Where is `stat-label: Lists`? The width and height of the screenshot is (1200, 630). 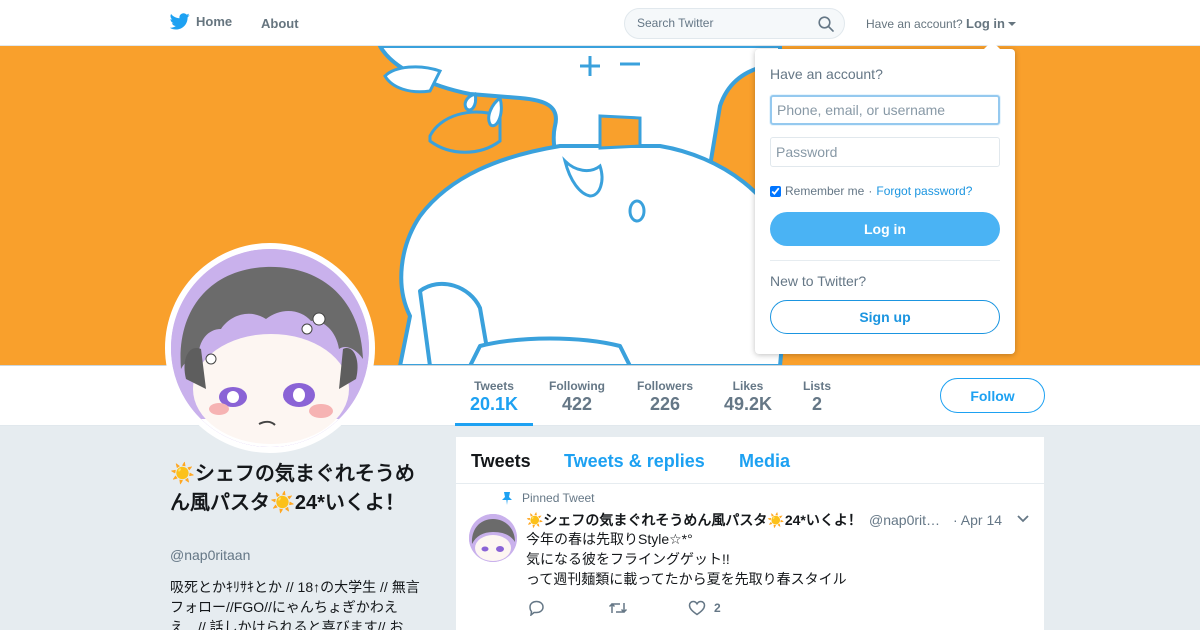 stat-label: Lists is located at coordinates (816, 386).